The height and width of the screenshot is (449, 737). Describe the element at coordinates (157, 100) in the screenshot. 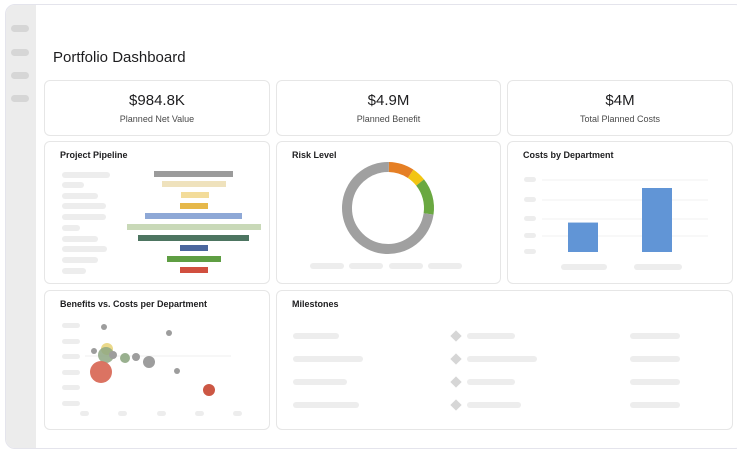

I see `kpi-value: $984.8K` at that location.